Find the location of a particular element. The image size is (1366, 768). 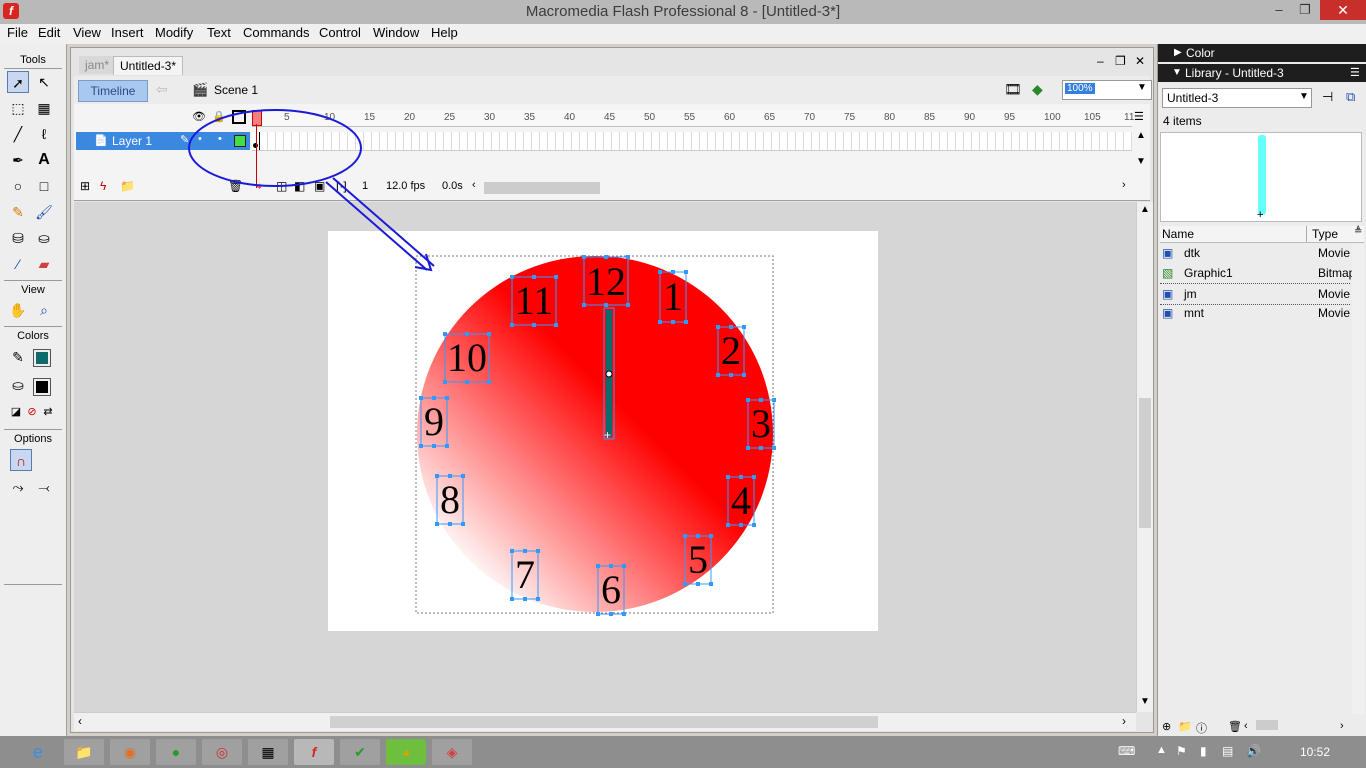

doc-restore-icon: ❐ is located at coordinates (1120, 61).